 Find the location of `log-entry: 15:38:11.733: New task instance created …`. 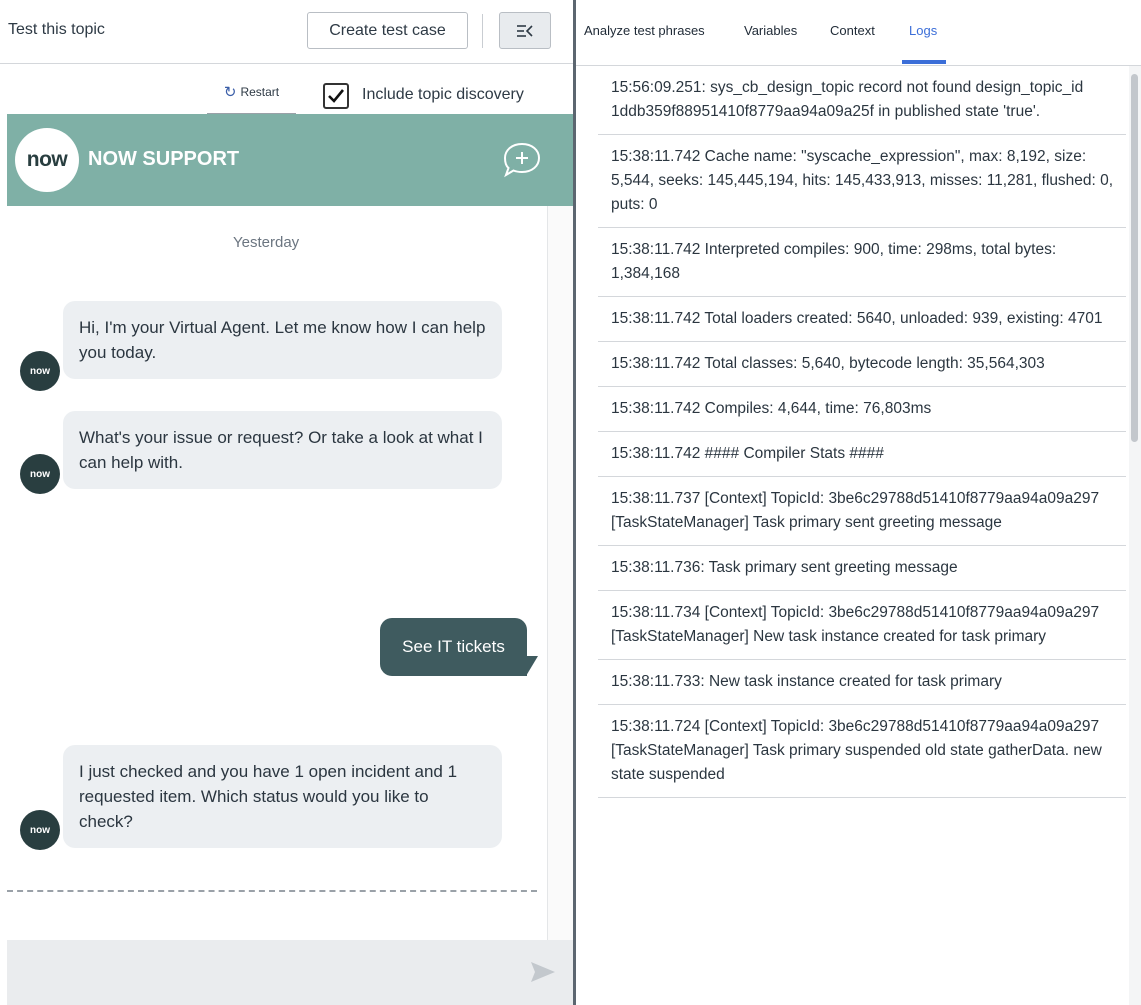

log-entry: 15:38:11.733: New task instance created … is located at coordinates (862, 682).